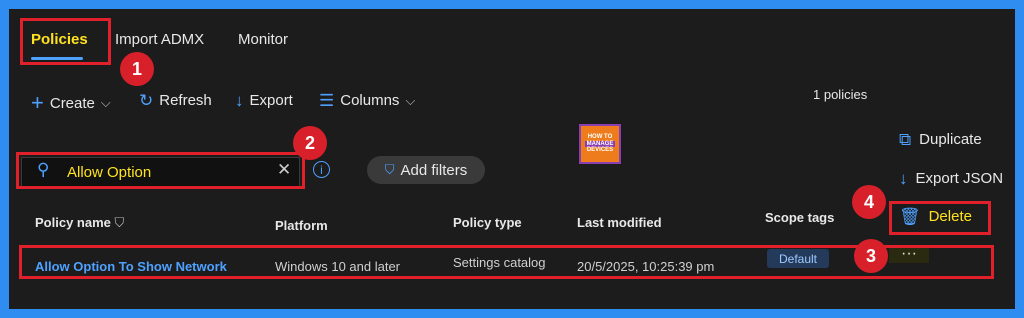 The height and width of the screenshot is (318, 1024). What do you see at coordinates (950, 139) in the screenshot?
I see `duplicate-label: Duplicate` at bounding box center [950, 139].